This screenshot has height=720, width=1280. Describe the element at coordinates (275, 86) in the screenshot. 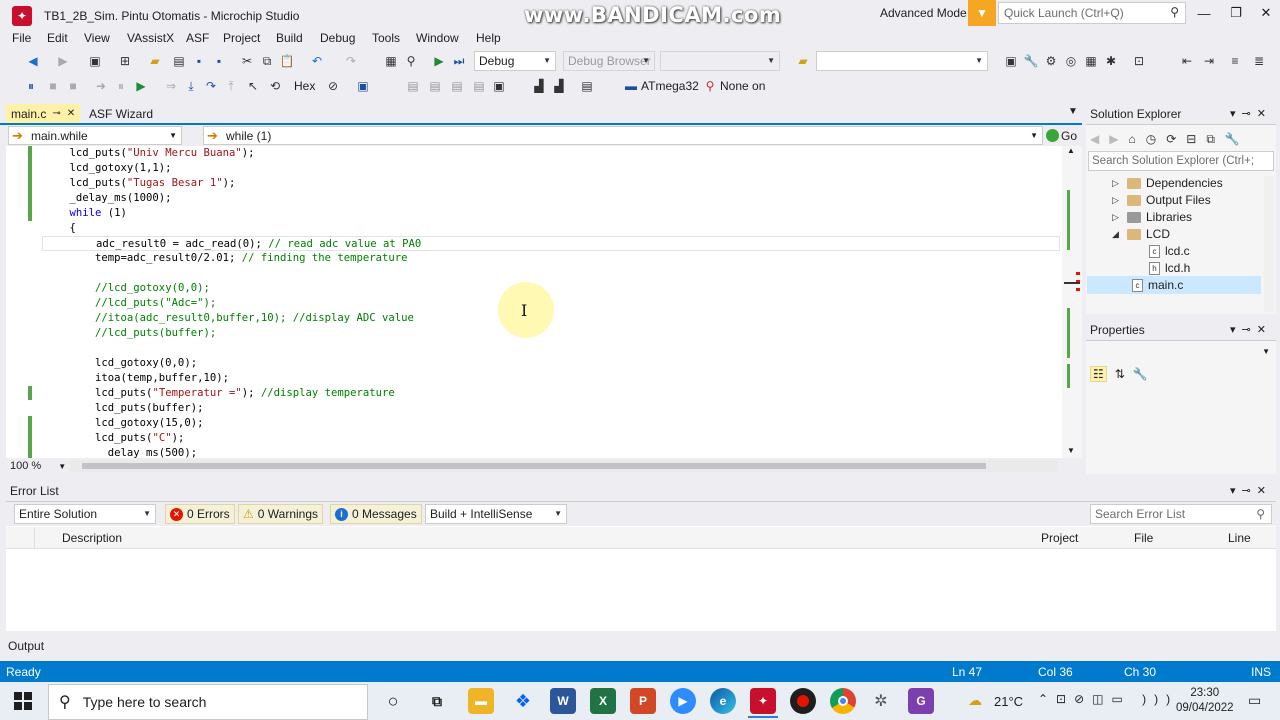

I see `reset-icon: ⟲` at that location.